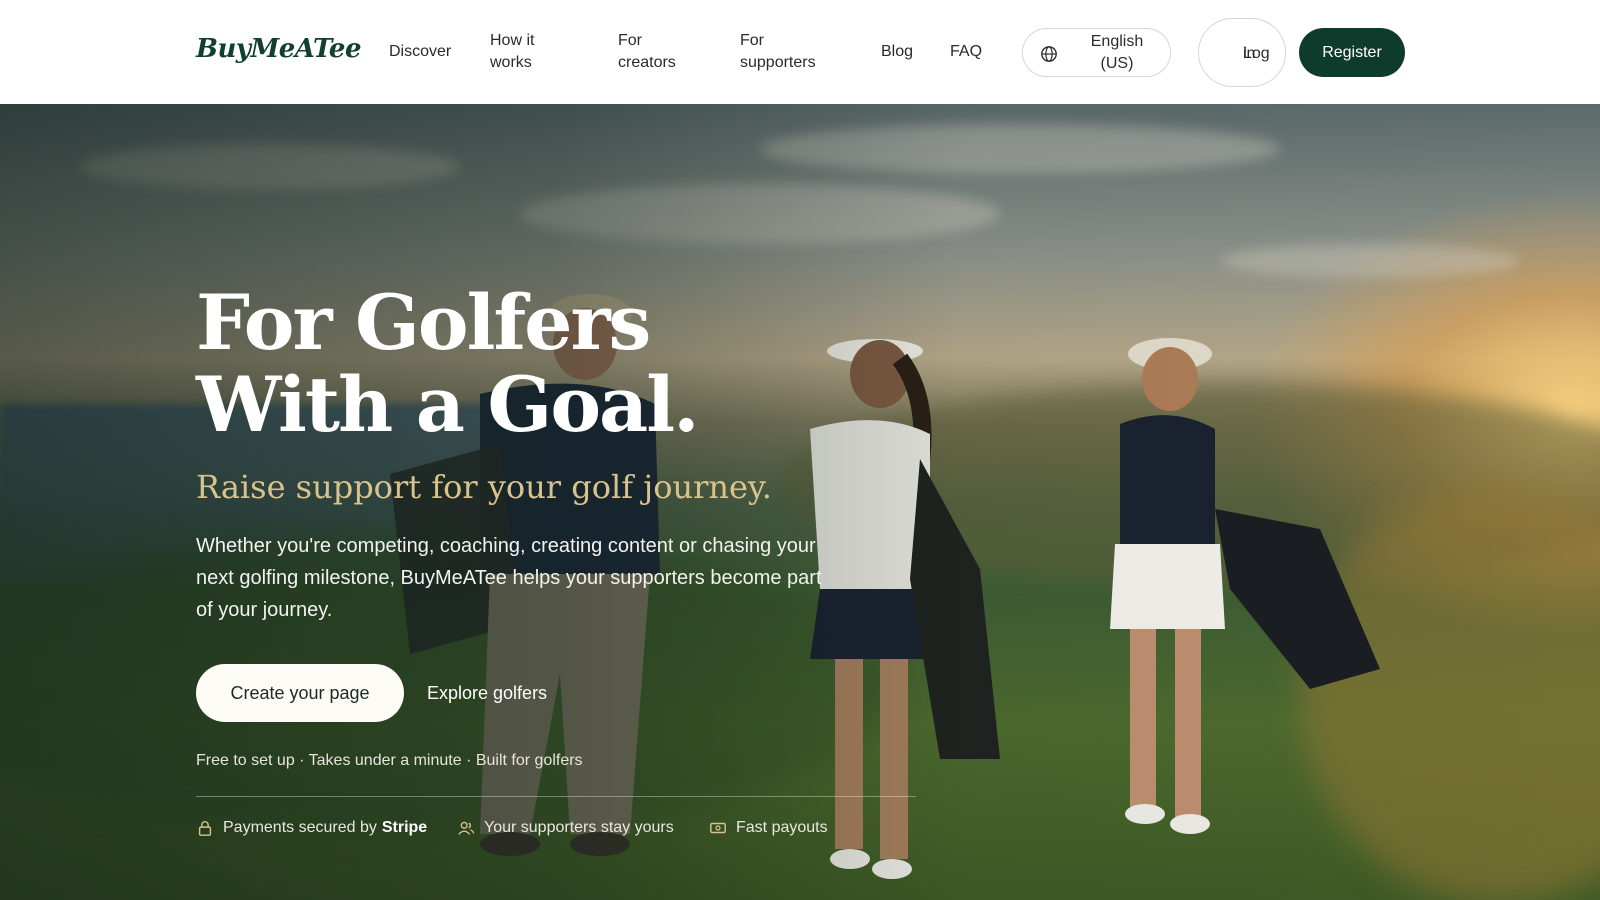 This screenshot has height=900, width=1600. What do you see at coordinates (630, 40) in the screenshot?
I see `nav-for-creators-line1: For` at bounding box center [630, 40].